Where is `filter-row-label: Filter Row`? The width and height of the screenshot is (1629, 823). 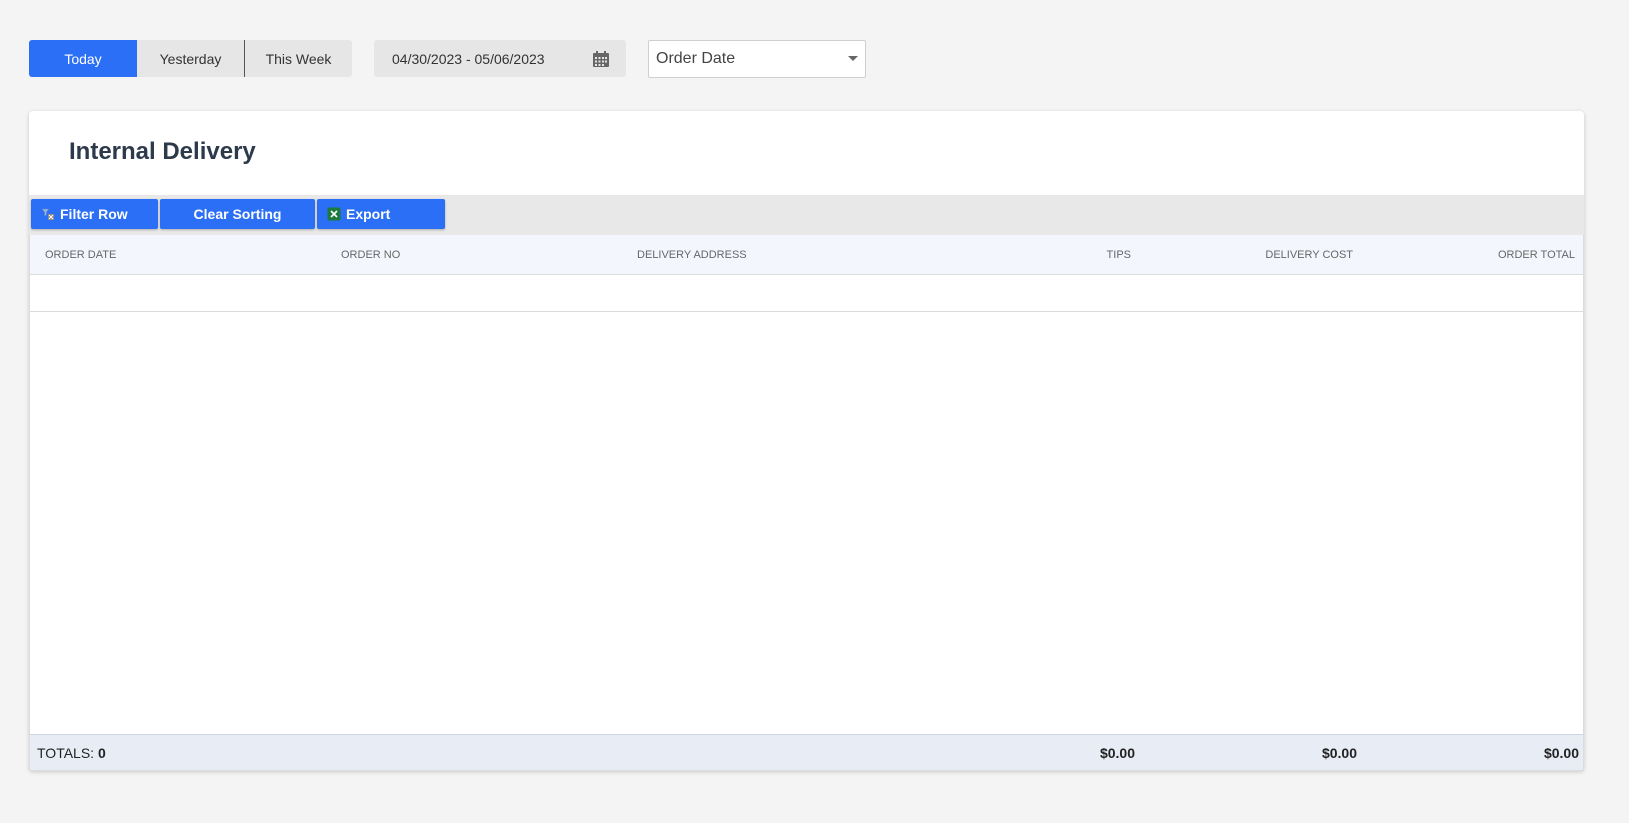
filter-row-label: Filter Row is located at coordinates (94, 214).